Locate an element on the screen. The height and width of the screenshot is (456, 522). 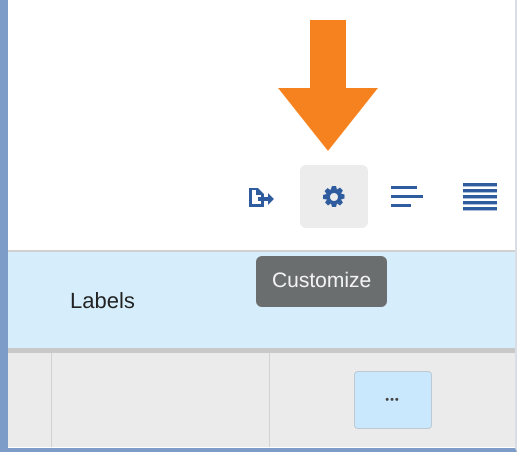
align-left-icon is located at coordinates (407, 197).